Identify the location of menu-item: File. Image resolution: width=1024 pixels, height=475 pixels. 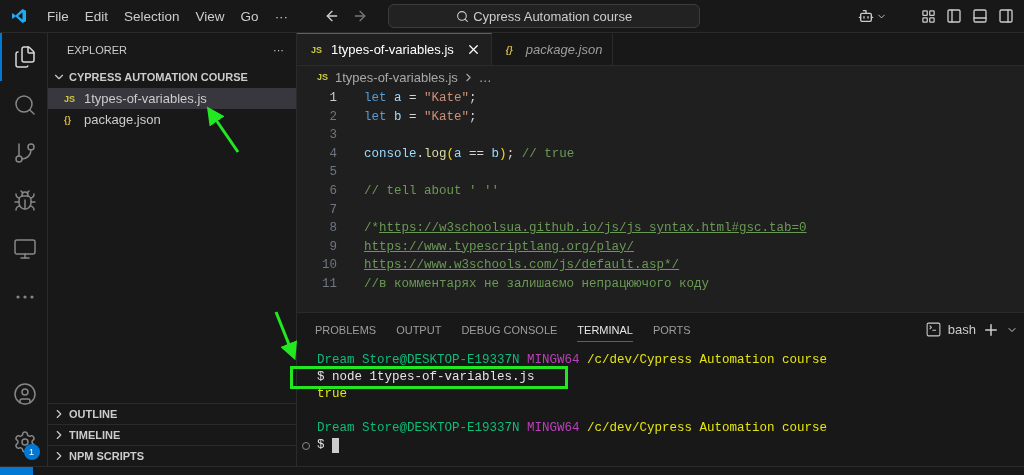
(58, 16).